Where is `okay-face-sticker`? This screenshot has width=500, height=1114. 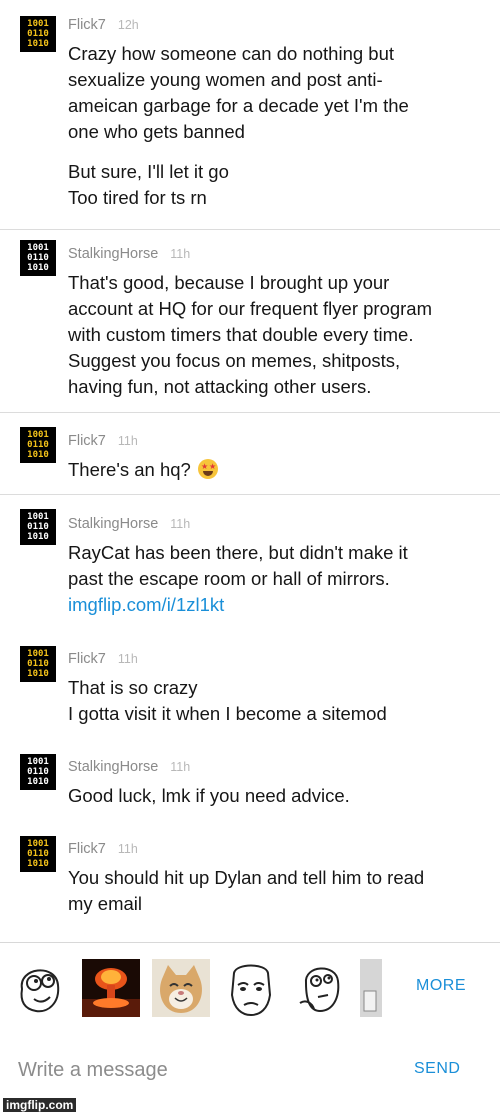 okay-face-sticker is located at coordinates (251, 988).